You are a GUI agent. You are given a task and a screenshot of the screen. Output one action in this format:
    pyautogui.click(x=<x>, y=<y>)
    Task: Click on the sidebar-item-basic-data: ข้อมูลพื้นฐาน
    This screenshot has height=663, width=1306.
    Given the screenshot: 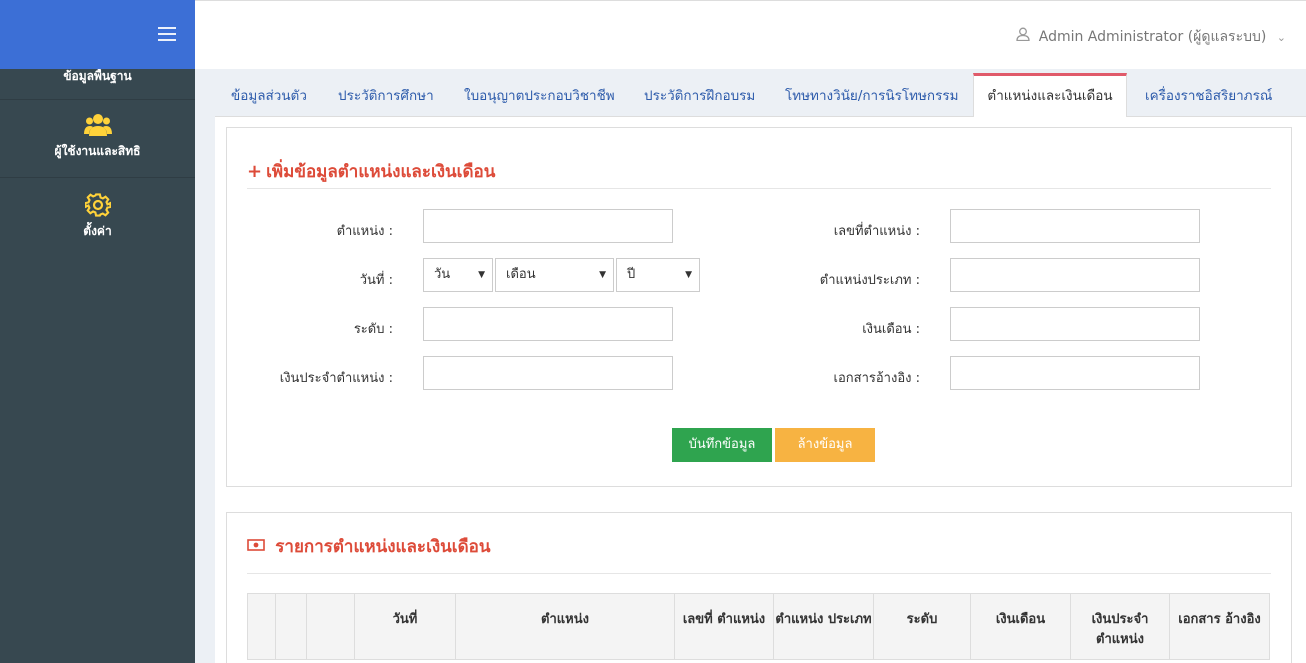 What is the action you would take?
    pyautogui.click(x=97, y=83)
    